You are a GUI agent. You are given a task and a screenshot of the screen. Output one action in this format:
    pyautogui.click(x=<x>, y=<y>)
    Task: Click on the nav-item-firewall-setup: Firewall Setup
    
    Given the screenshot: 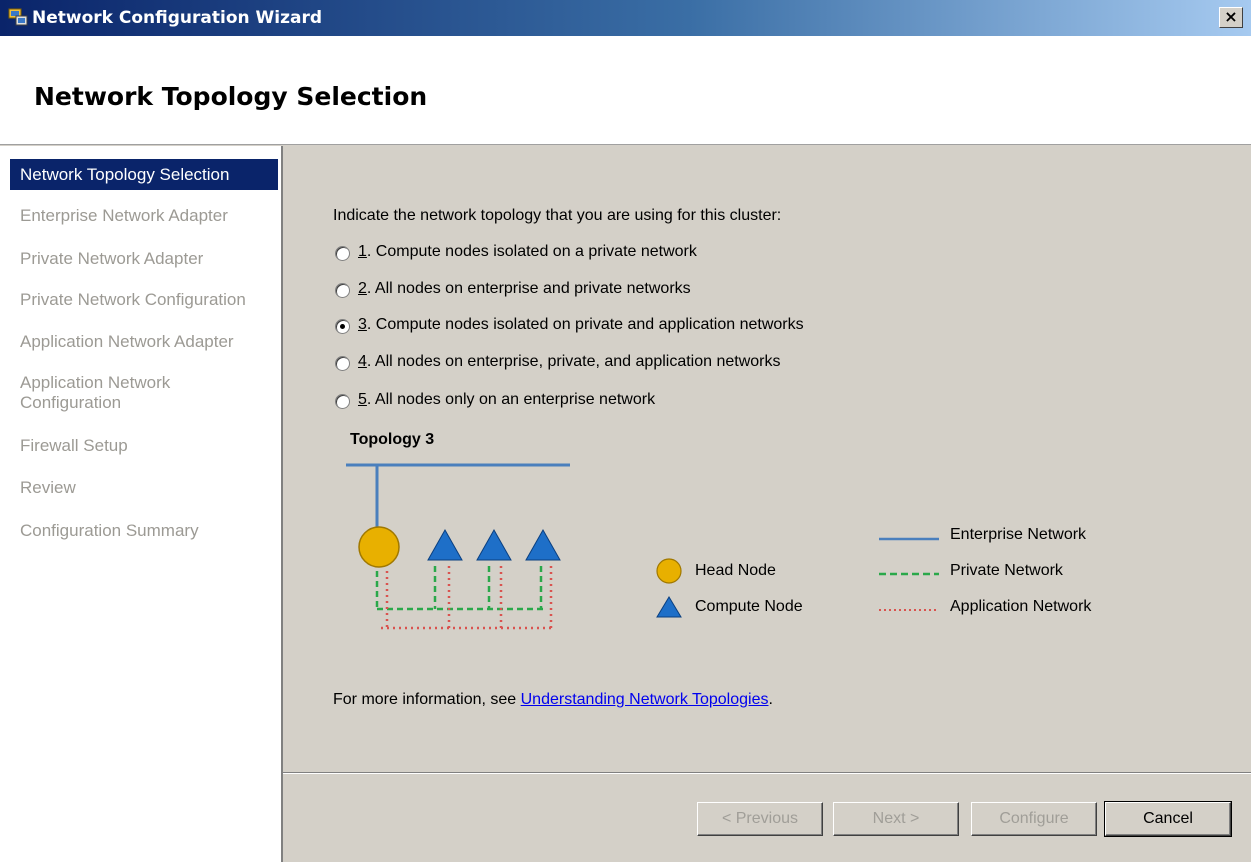 What is the action you would take?
    pyautogui.click(x=74, y=445)
    